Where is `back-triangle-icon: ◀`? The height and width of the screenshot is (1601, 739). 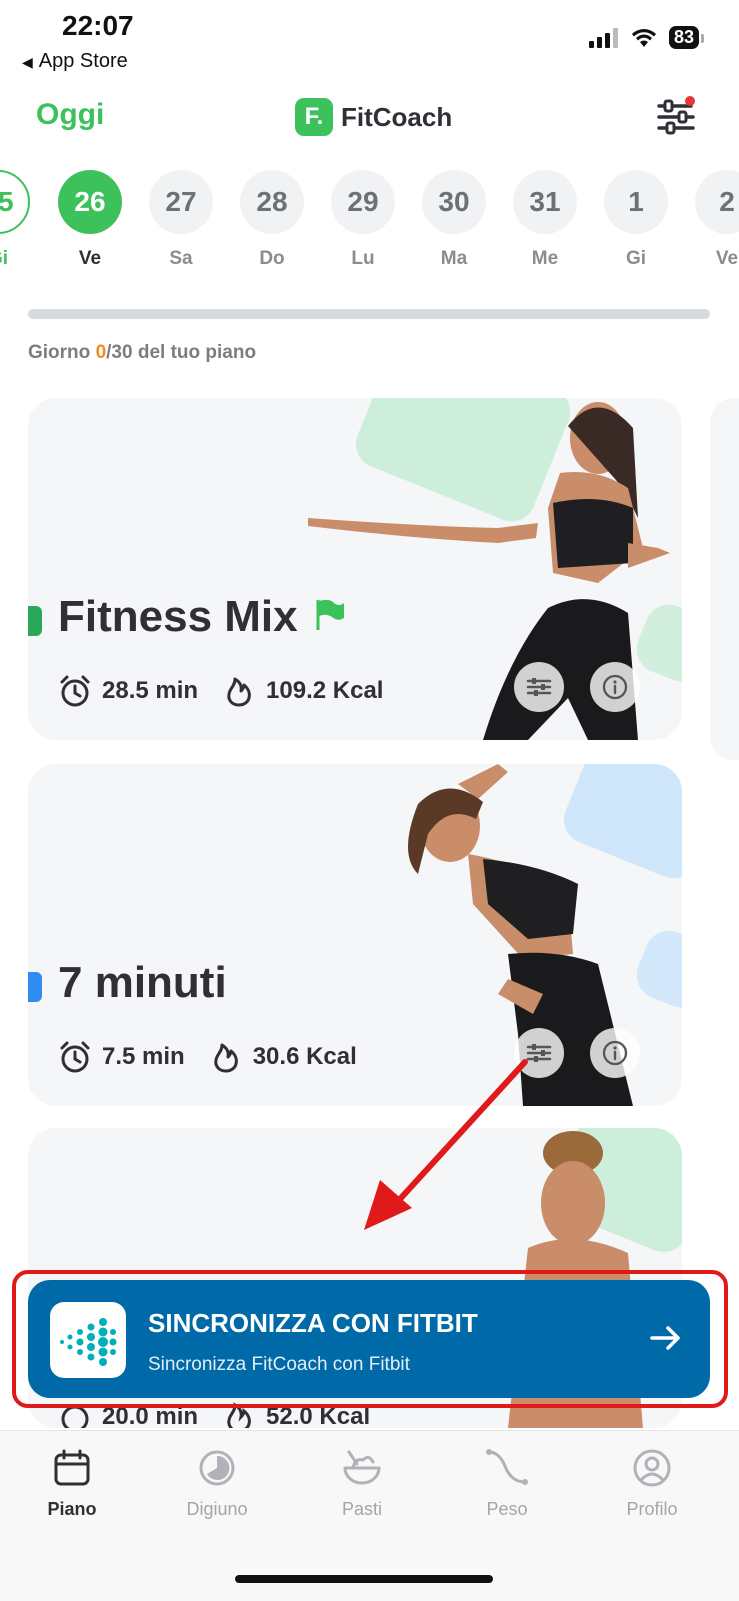 back-triangle-icon: ◀ is located at coordinates (27, 62).